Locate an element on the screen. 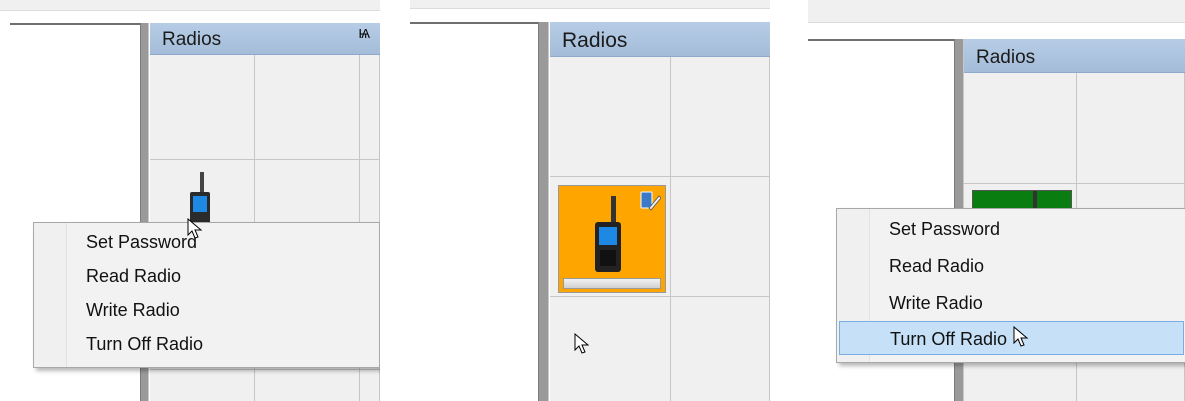 This screenshot has height=401, width=1185. radio-icon is located at coordinates (608, 234).